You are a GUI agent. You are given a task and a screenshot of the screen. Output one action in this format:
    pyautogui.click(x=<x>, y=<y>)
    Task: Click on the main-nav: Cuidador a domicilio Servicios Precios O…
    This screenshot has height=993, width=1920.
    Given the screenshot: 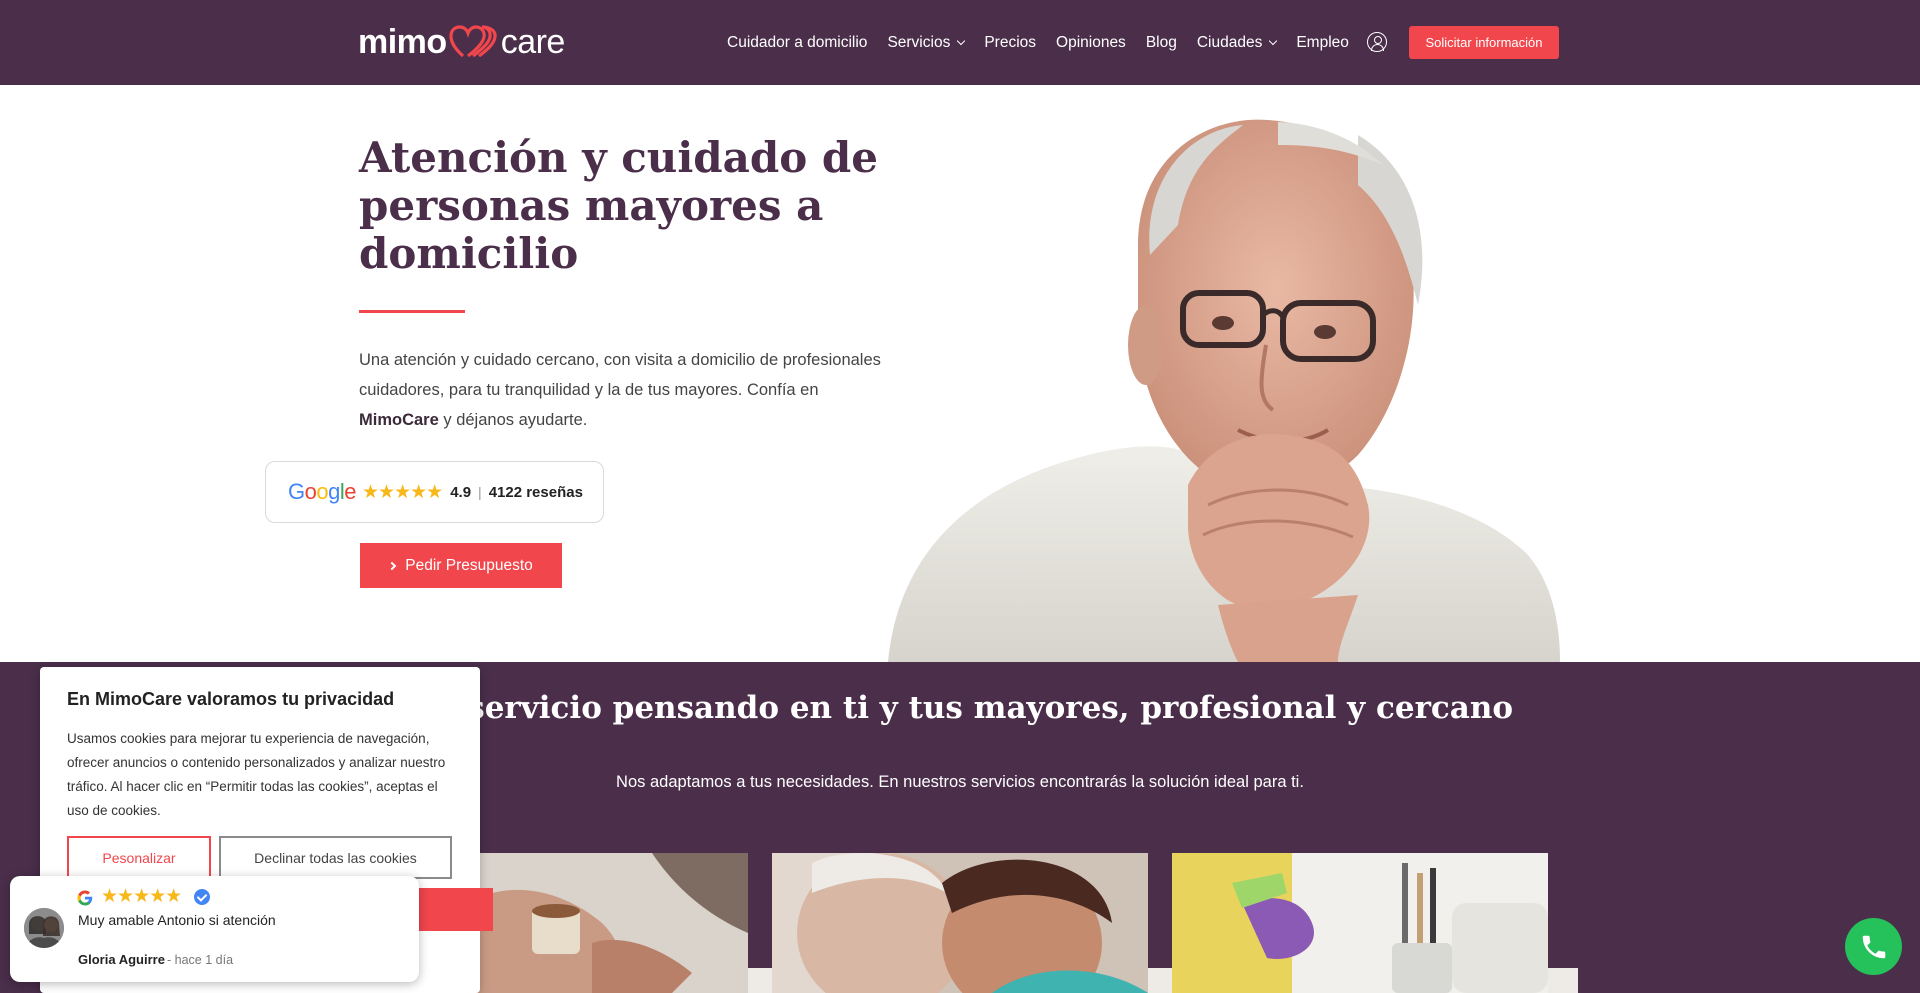 What is the action you would take?
    pyautogui.click(x=1048, y=42)
    